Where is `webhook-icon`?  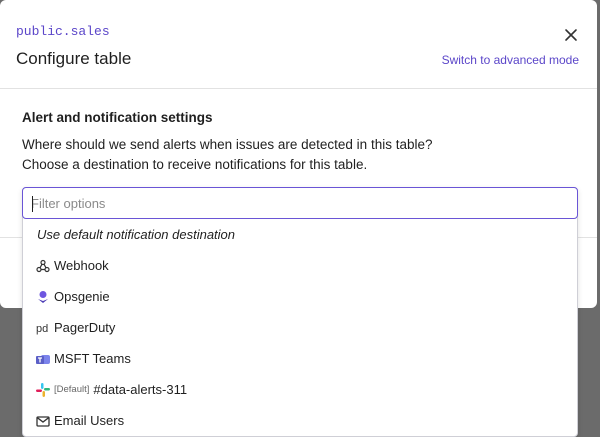 webhook-icon is located at coordinates (43, 266).